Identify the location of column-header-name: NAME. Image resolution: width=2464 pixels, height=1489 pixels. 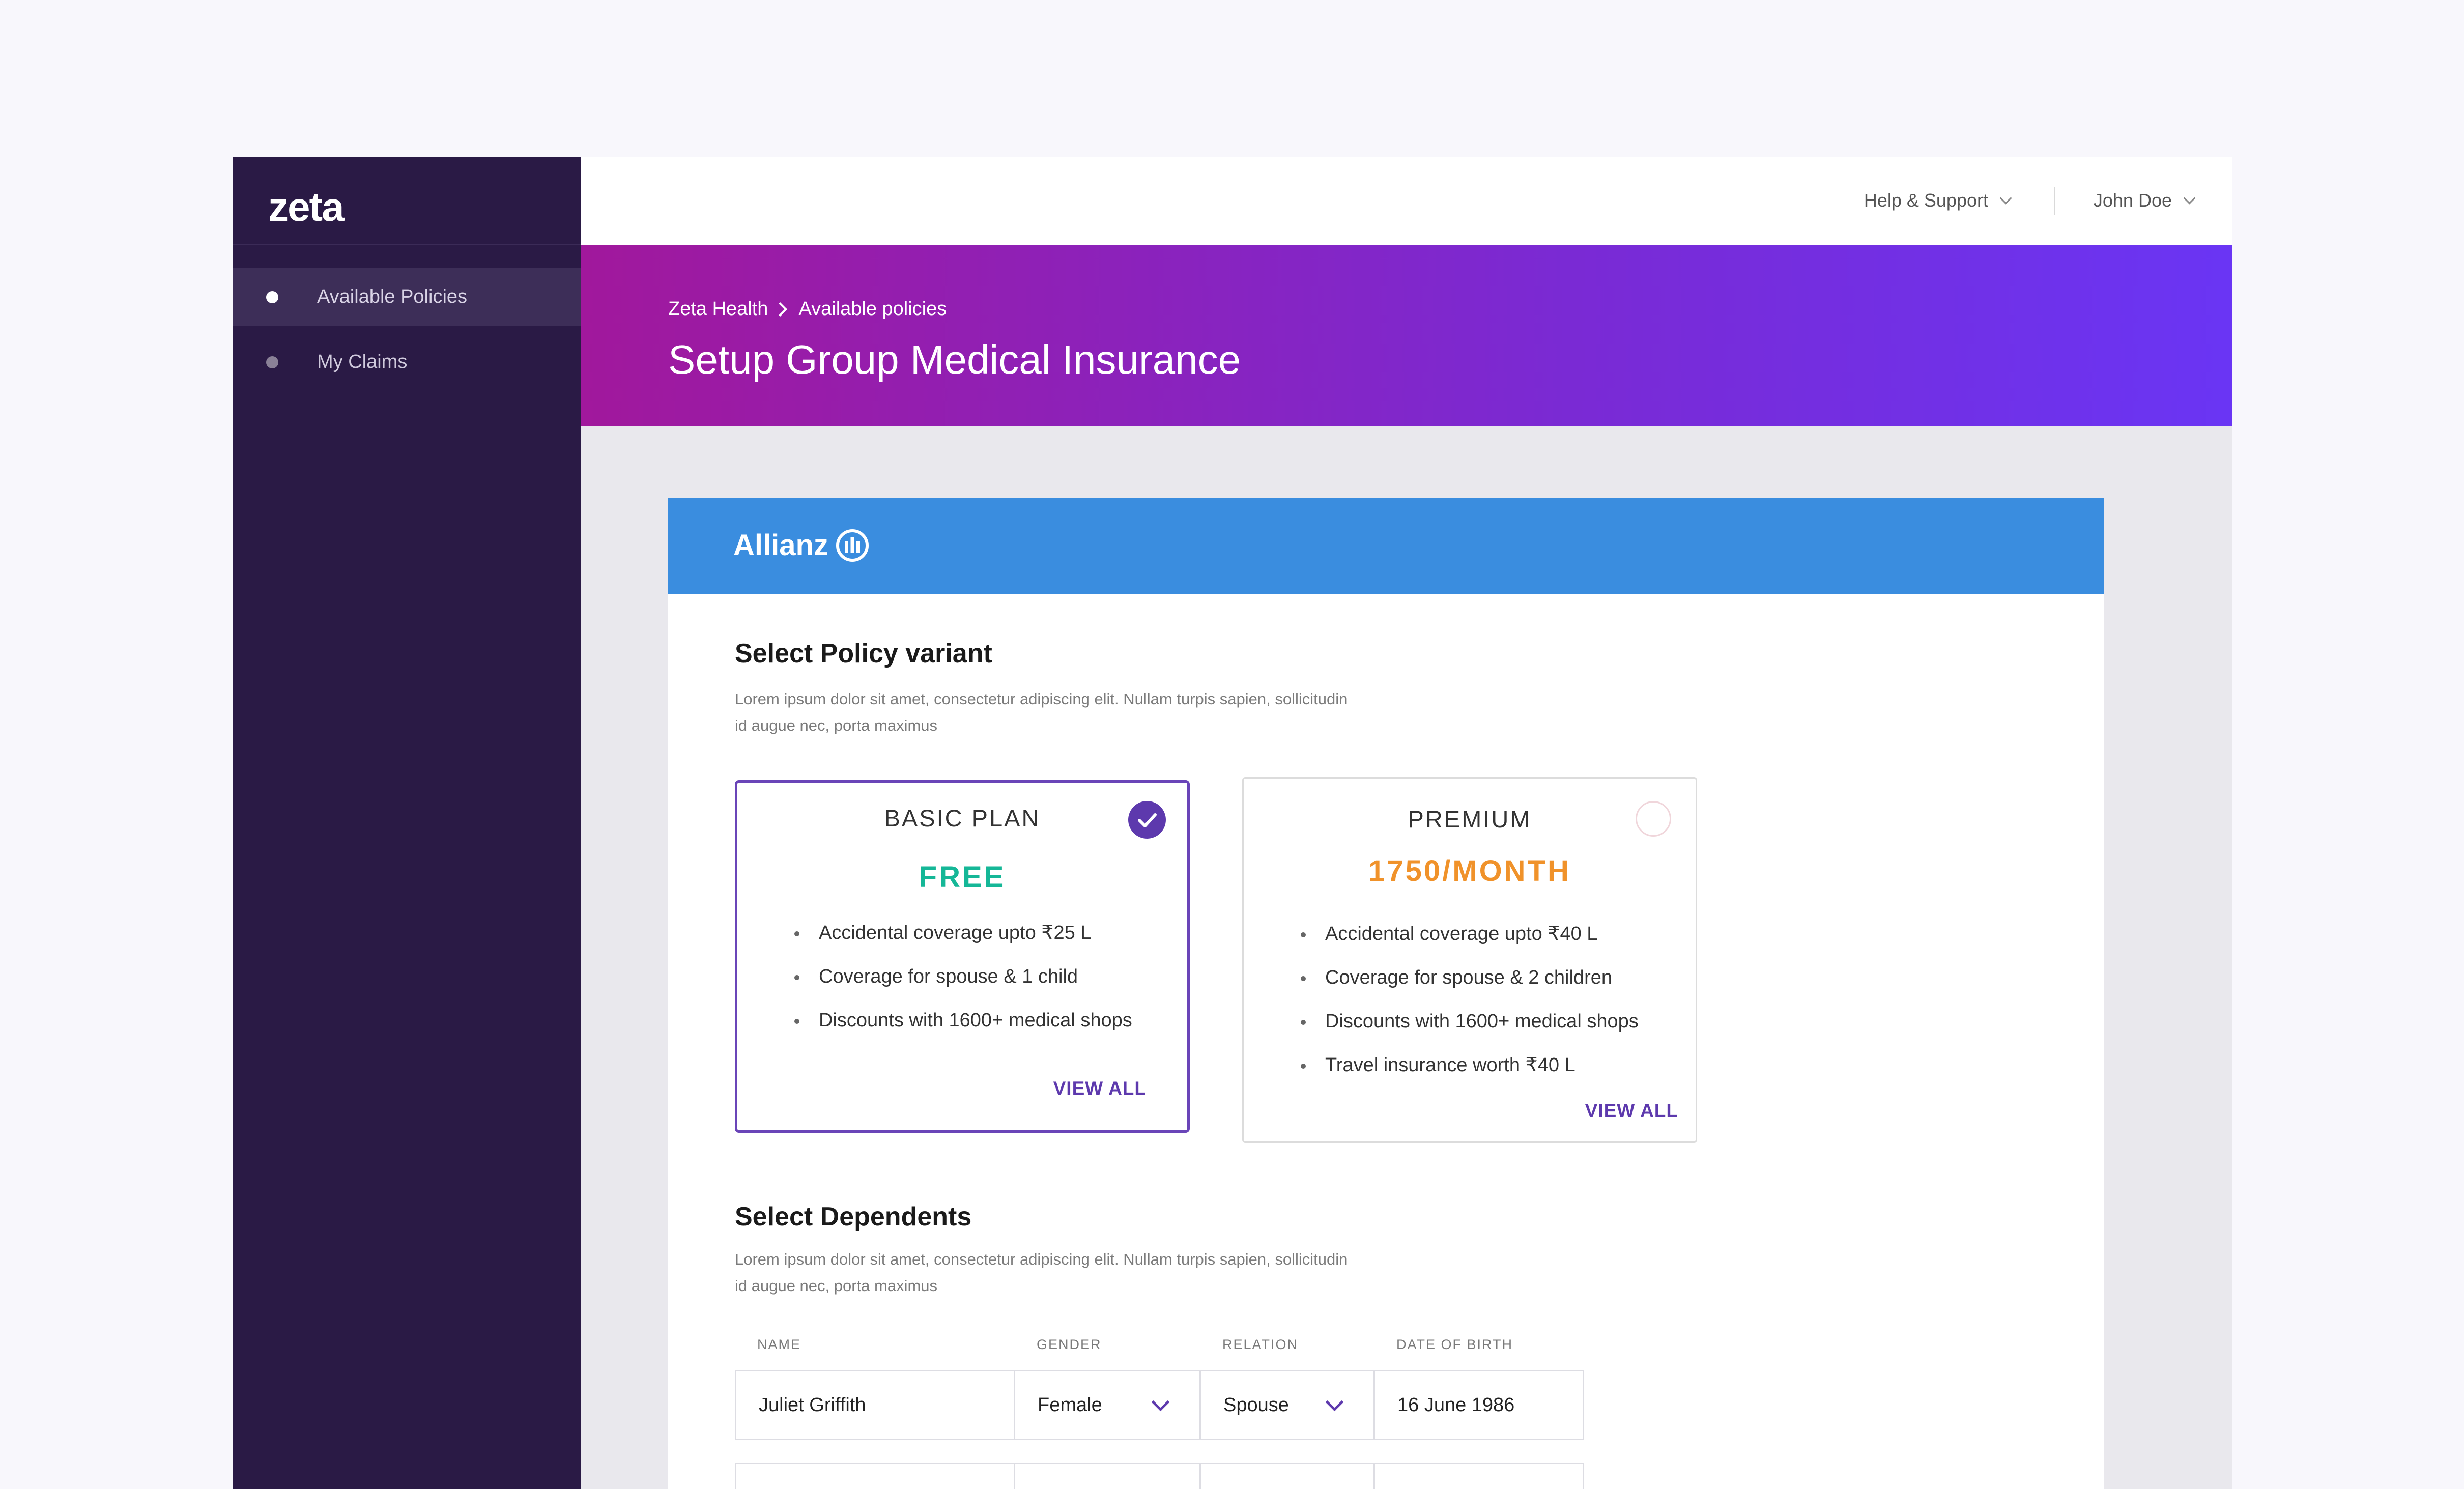
(779, 1344).